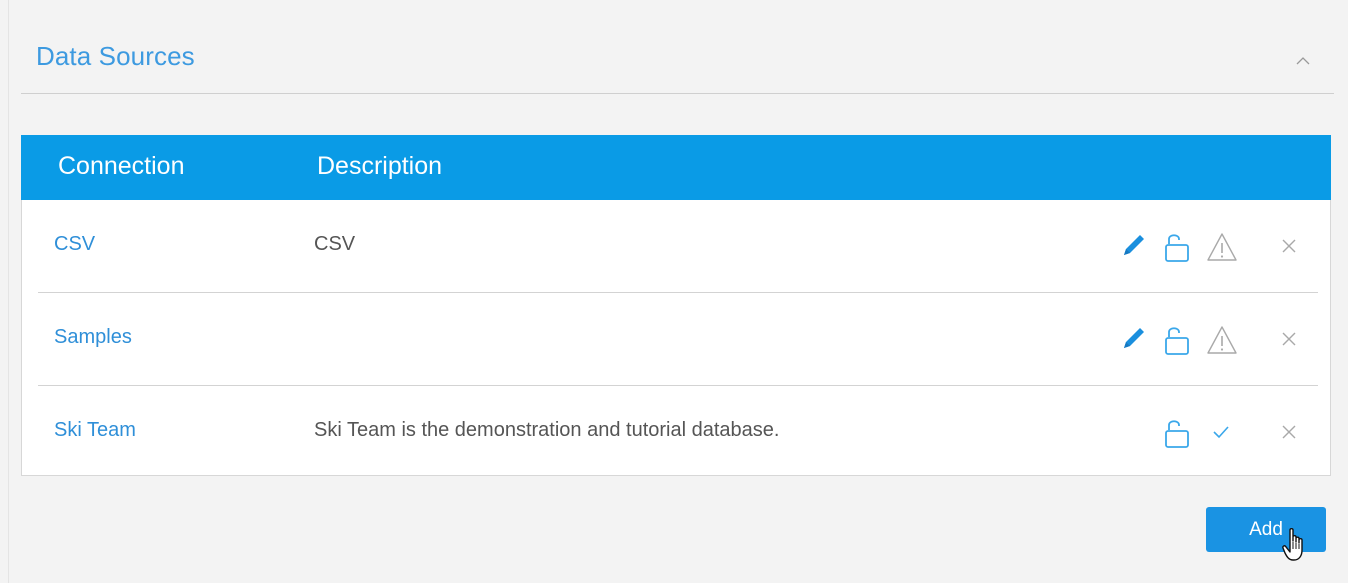 Image resolution: width=1348 pixels, height=583 pixels. I want to click on chevron-up-icon, so click(1303, 61).